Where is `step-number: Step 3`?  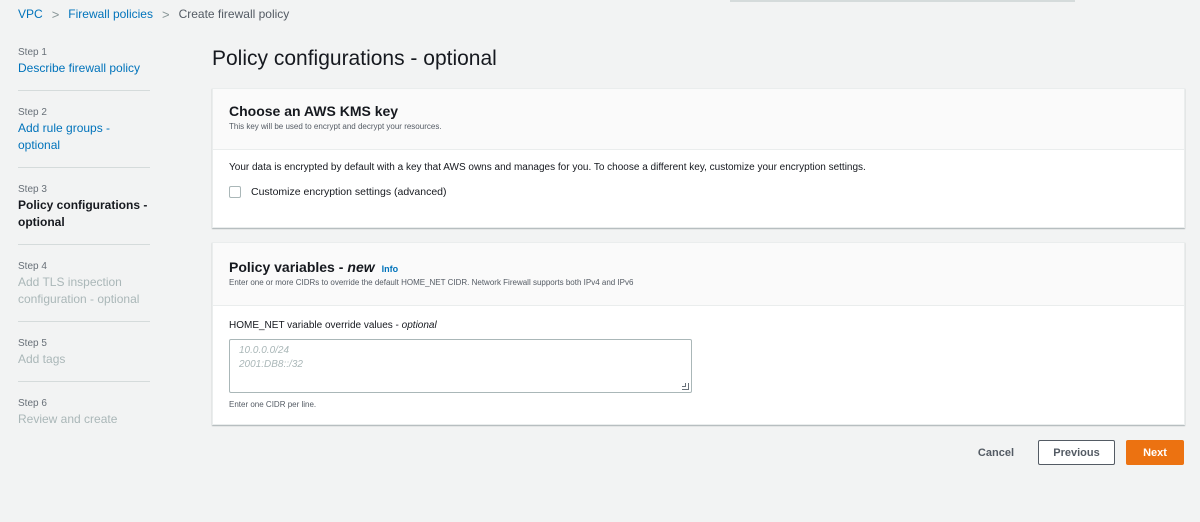
step-number: Step 3 is located at coordinates (32, 189).